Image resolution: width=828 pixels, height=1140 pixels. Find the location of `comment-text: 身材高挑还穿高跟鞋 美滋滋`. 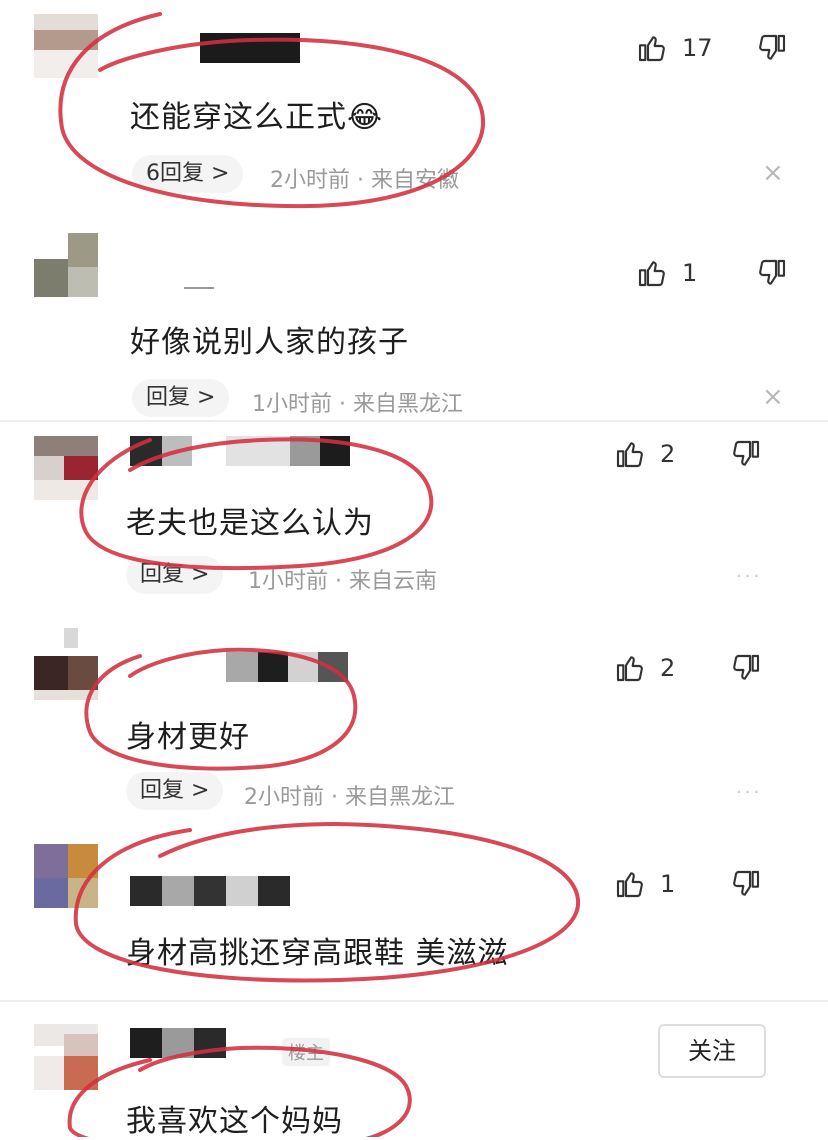

comment-text: 身材高挑还穿高跟鞋 美滋滋 is located at coordinates (317, 953).